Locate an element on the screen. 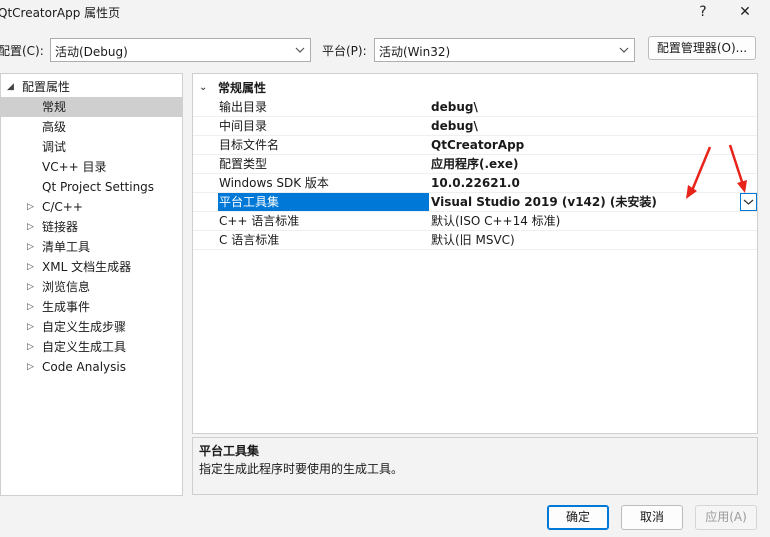 The image size is (770, 537). tree-item: ▷ 自定义生成工具 is located at coordinates (91, 347).